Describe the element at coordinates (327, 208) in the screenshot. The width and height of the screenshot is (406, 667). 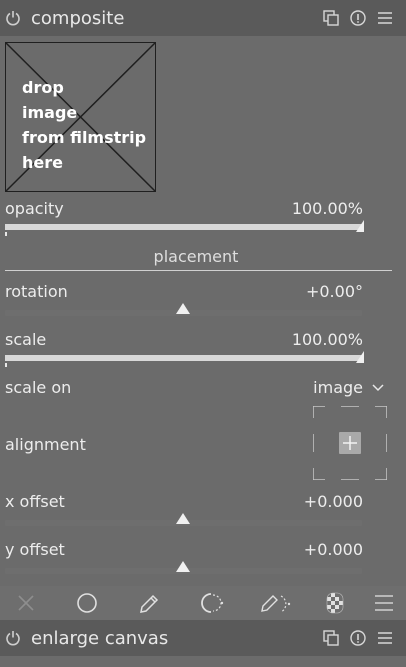
I see `opacity-value: 100.00%` at that location.